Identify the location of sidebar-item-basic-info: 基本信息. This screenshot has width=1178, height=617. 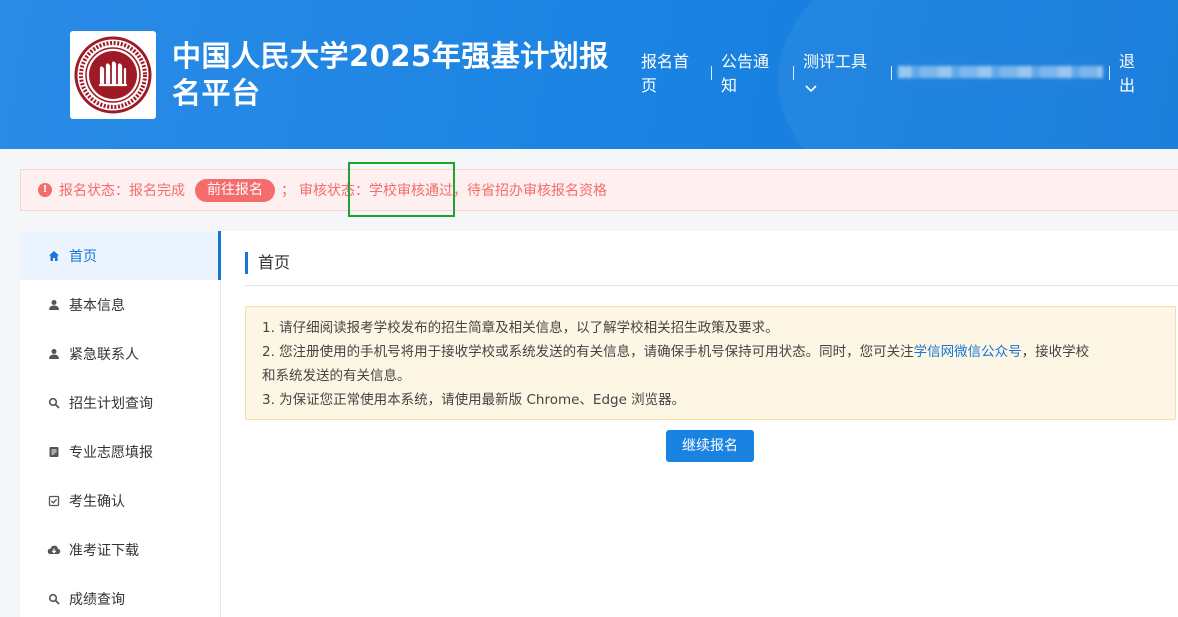
(120, 304).